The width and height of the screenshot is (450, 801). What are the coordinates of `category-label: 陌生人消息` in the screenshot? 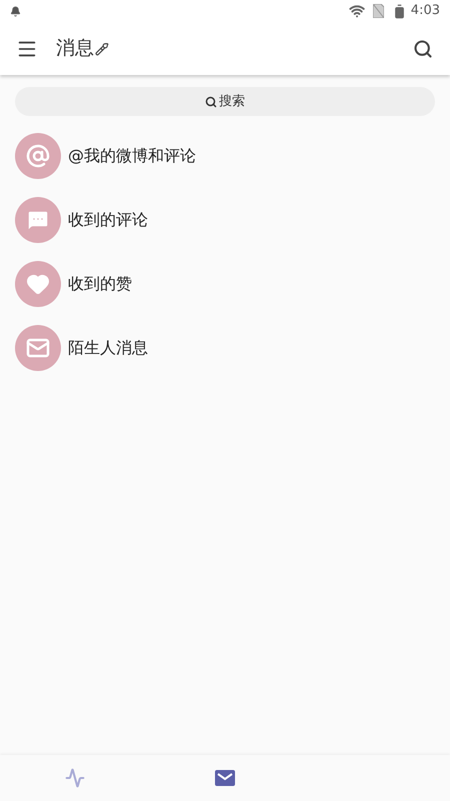 It's located at (108, 348).